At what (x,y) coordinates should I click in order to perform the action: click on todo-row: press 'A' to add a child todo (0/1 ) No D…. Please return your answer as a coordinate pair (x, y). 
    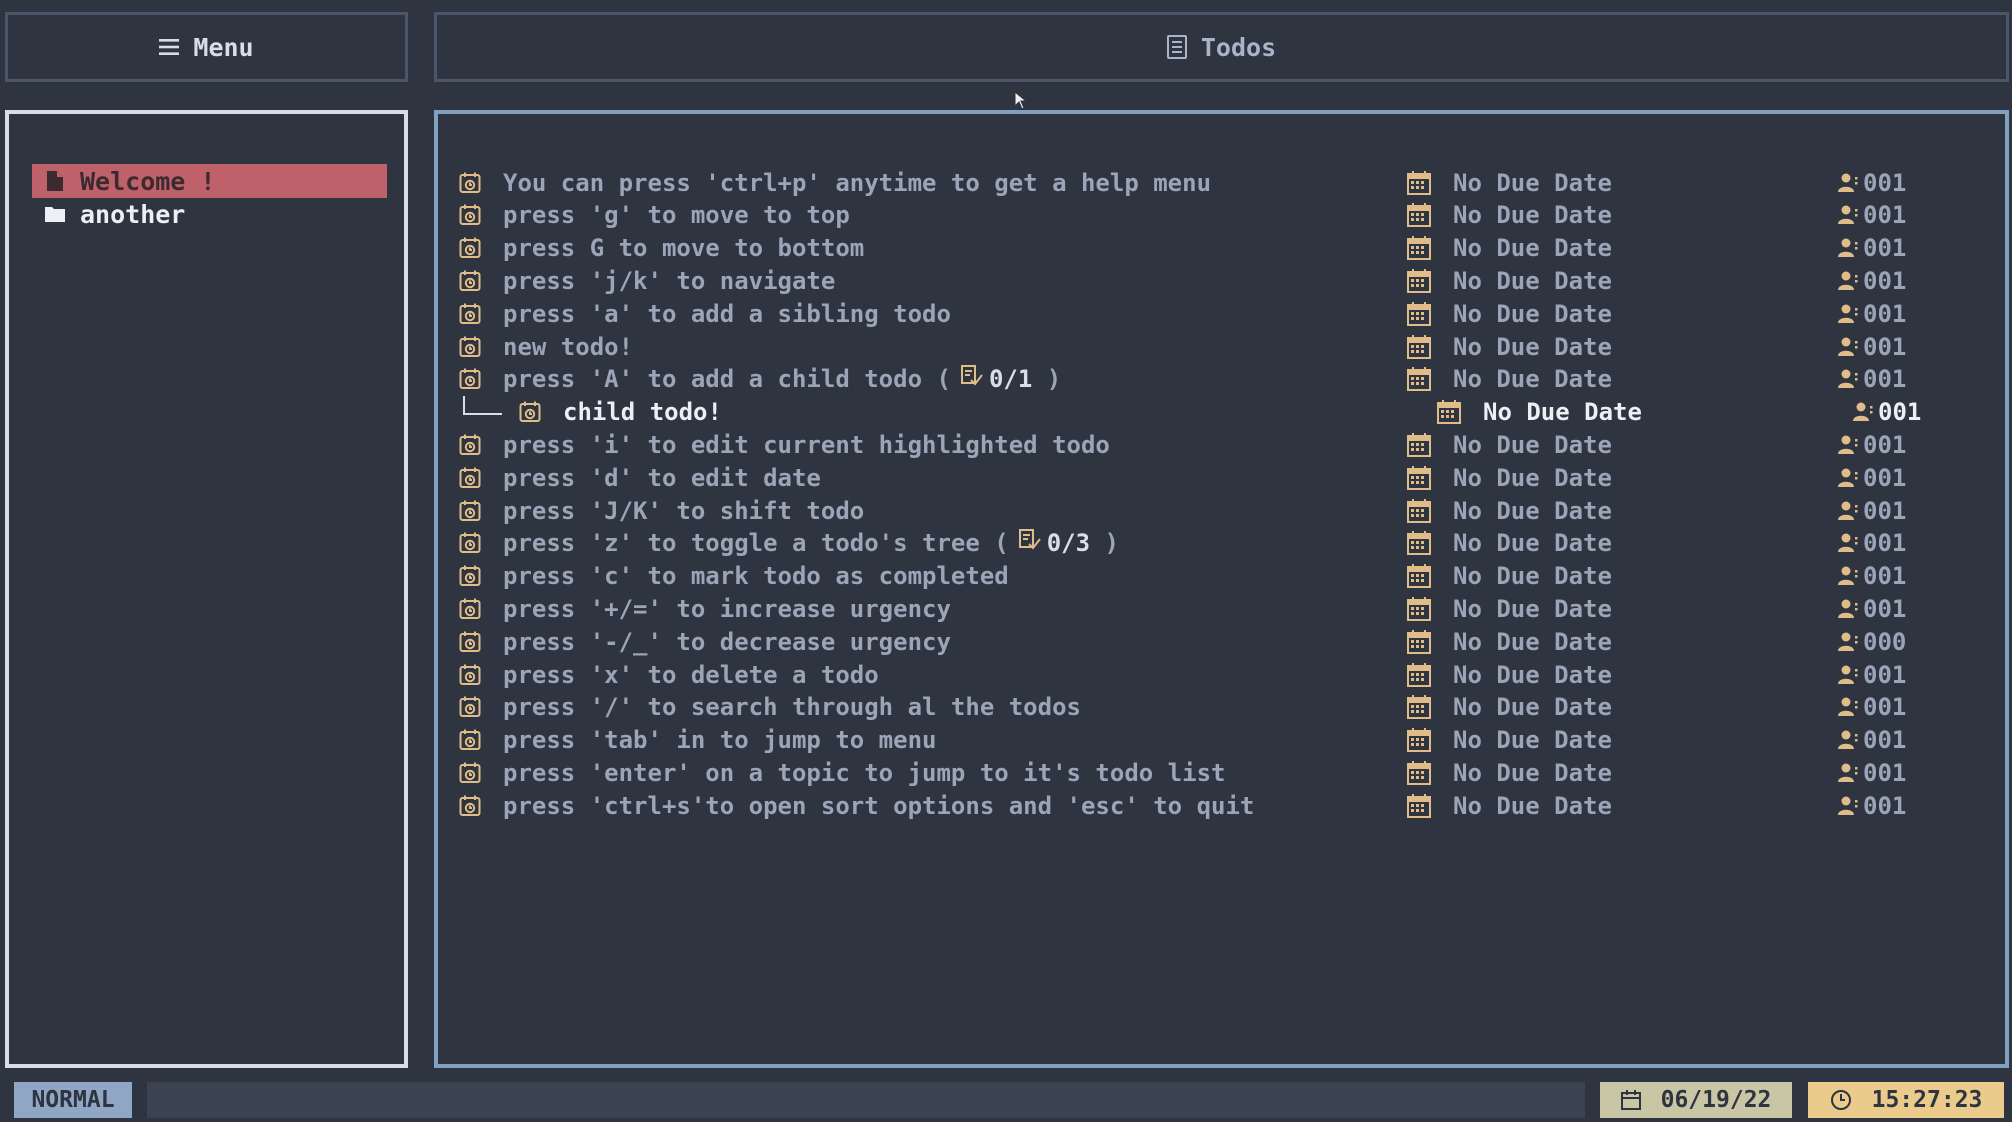
    Looking at the image, I should click on (1222, 379).